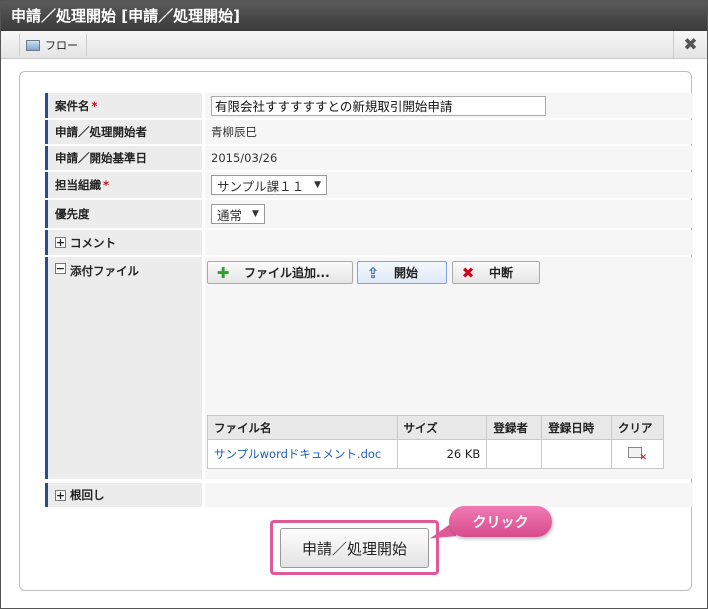 This screenshot has height=609, width=708. Describe the element at coordinates (378, 105) in the screenshot. I see `subject-input` at that location.